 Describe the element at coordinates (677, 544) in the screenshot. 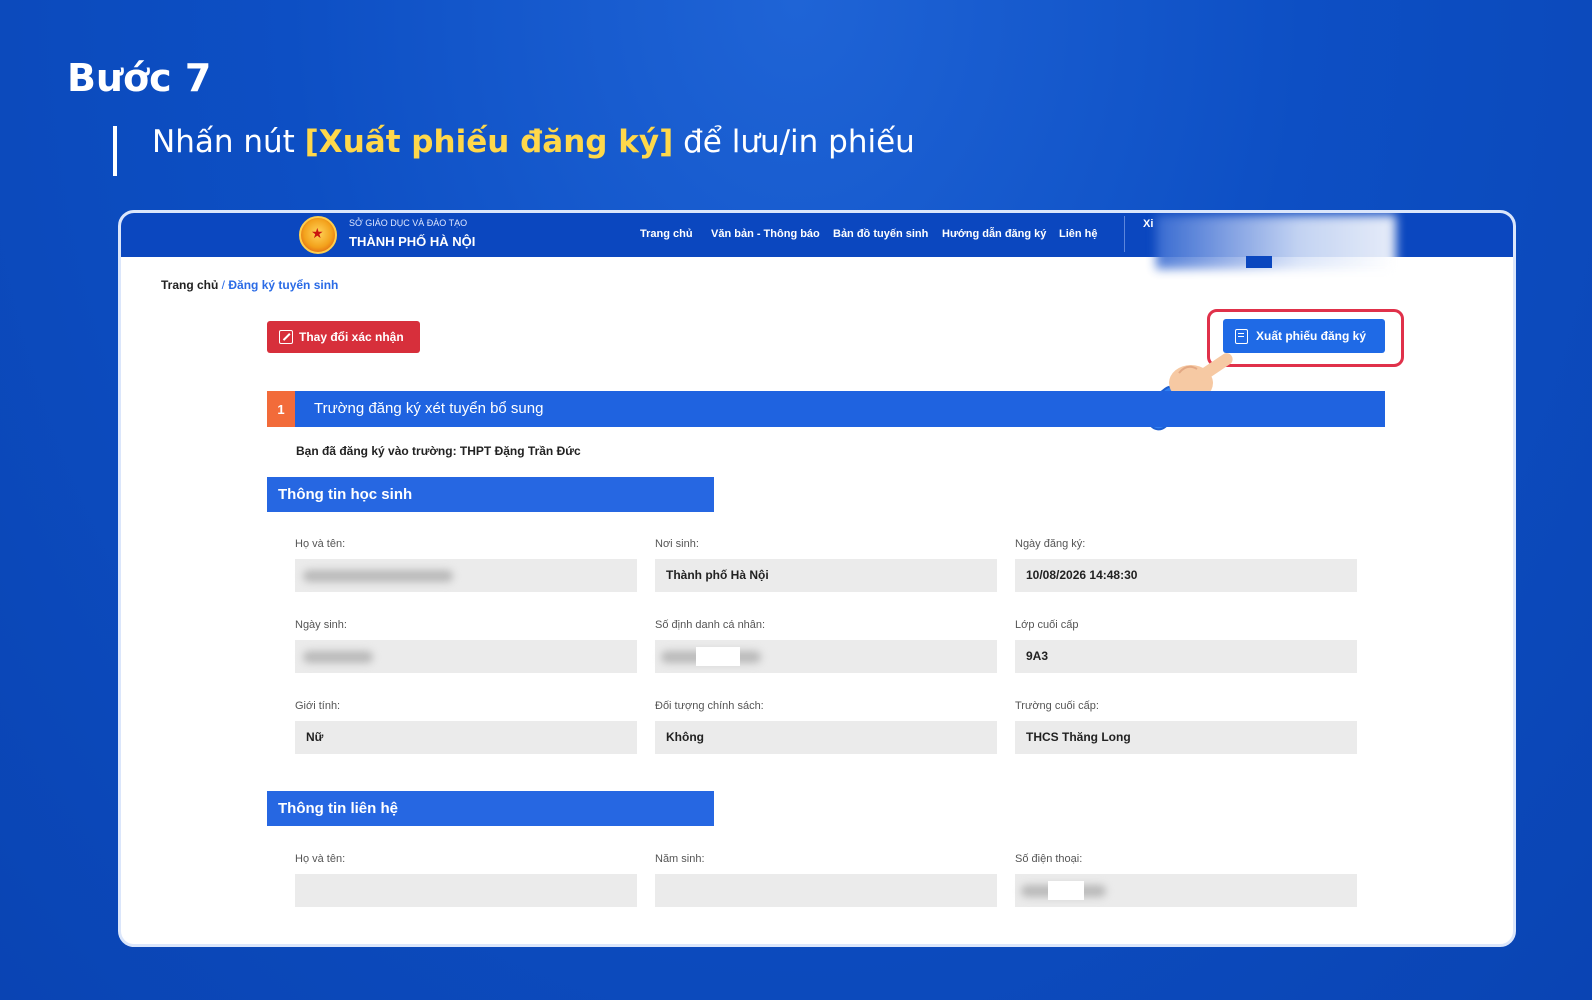

I see `field-label-birthplace: Nơi sinh:` at that location.